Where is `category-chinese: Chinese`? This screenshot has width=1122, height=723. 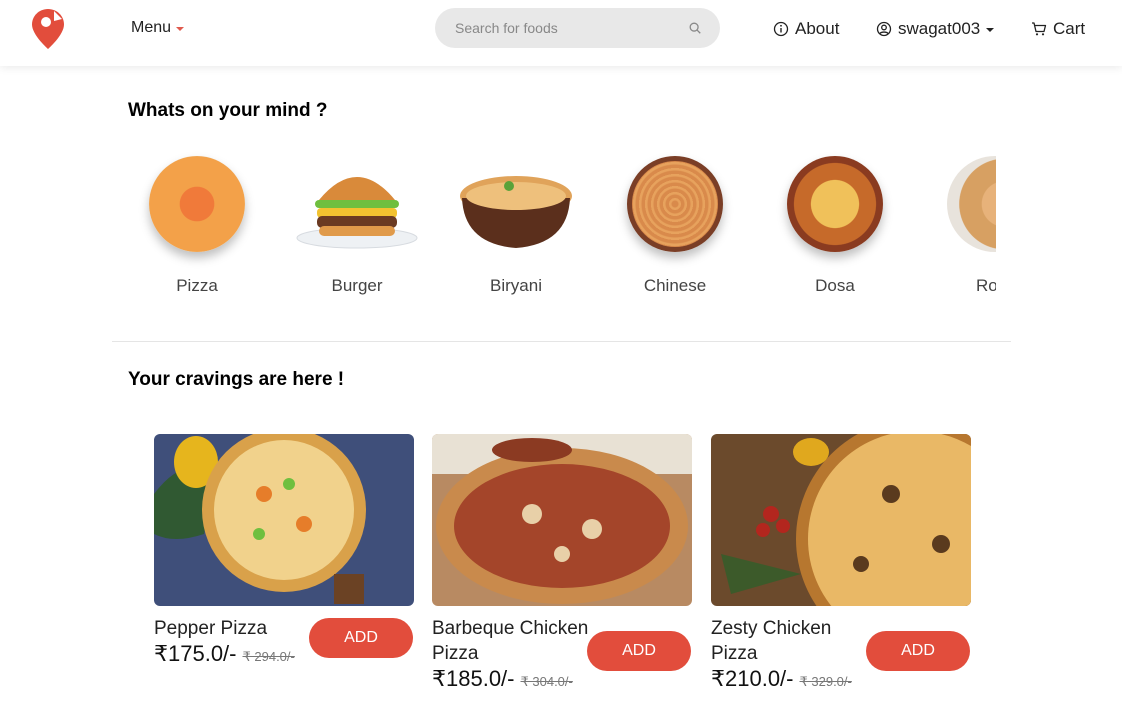
category-chinese: Chinese is located at coordinates (675, 225).